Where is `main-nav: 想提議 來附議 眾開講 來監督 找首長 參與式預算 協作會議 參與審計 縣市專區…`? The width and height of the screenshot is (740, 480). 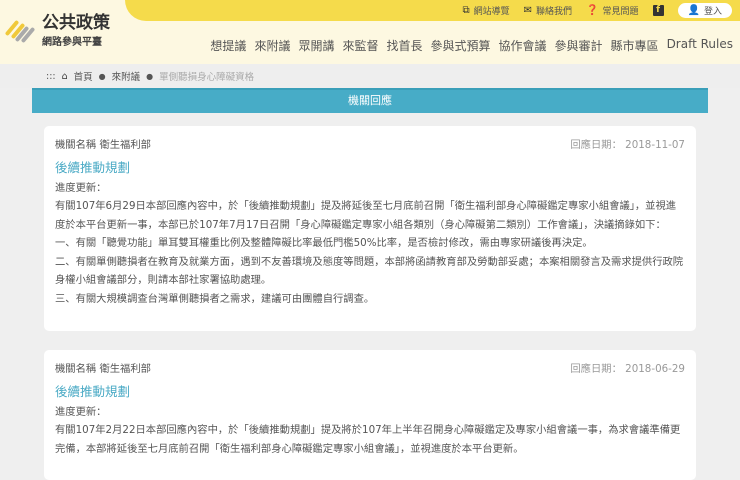 main-nav: 想提議 來附議 眾開講 來監督 找首長 參與式預算 協作會議 參與審計 縣市專區… is located at coordinates (471, 45).